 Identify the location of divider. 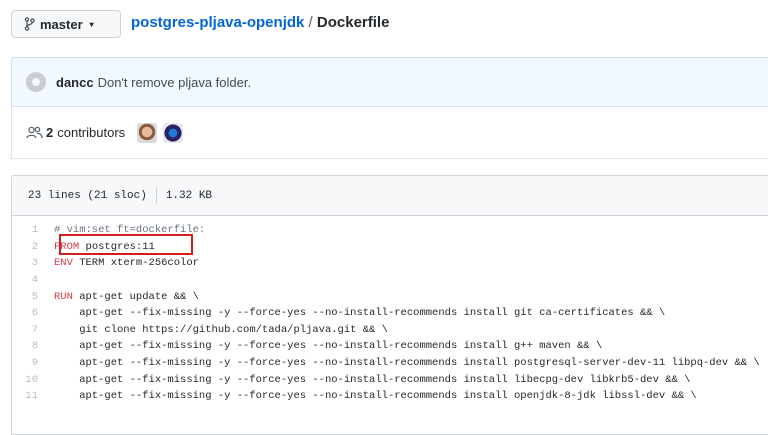
(156, 195).